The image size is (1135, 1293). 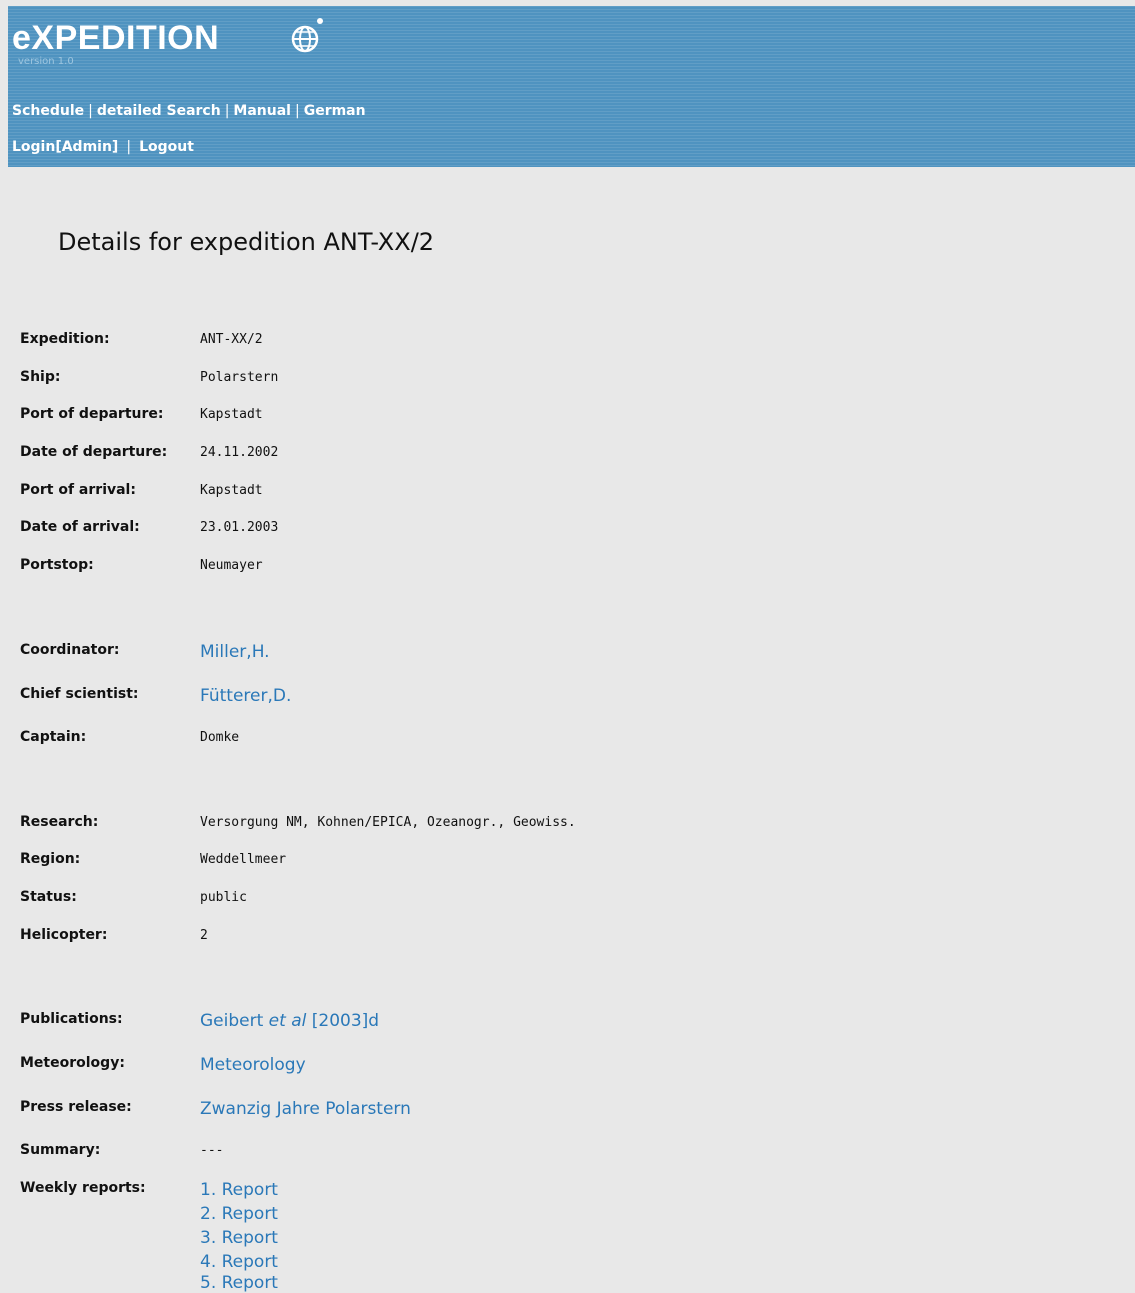 What do you see at coordinates (239, 1214) in the screenshot?
I see `weekly-report-link: 2. Report` at bounding box center [239, 1214].